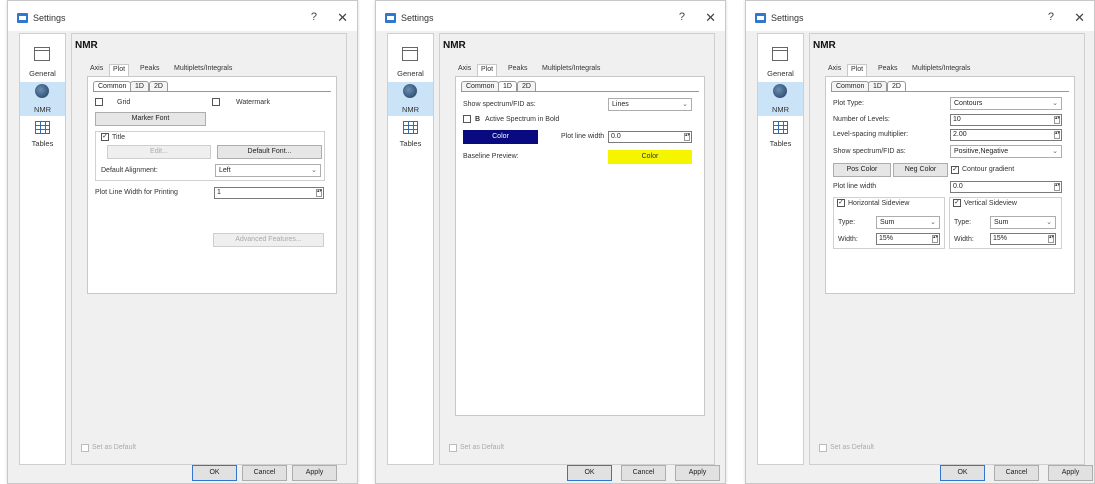 The height and width of the screenshot is (484, 1095). What do you see at coordinates (580, 91) in the screenshot?
I see `subtab-divider` at bounding box center [580, 91].